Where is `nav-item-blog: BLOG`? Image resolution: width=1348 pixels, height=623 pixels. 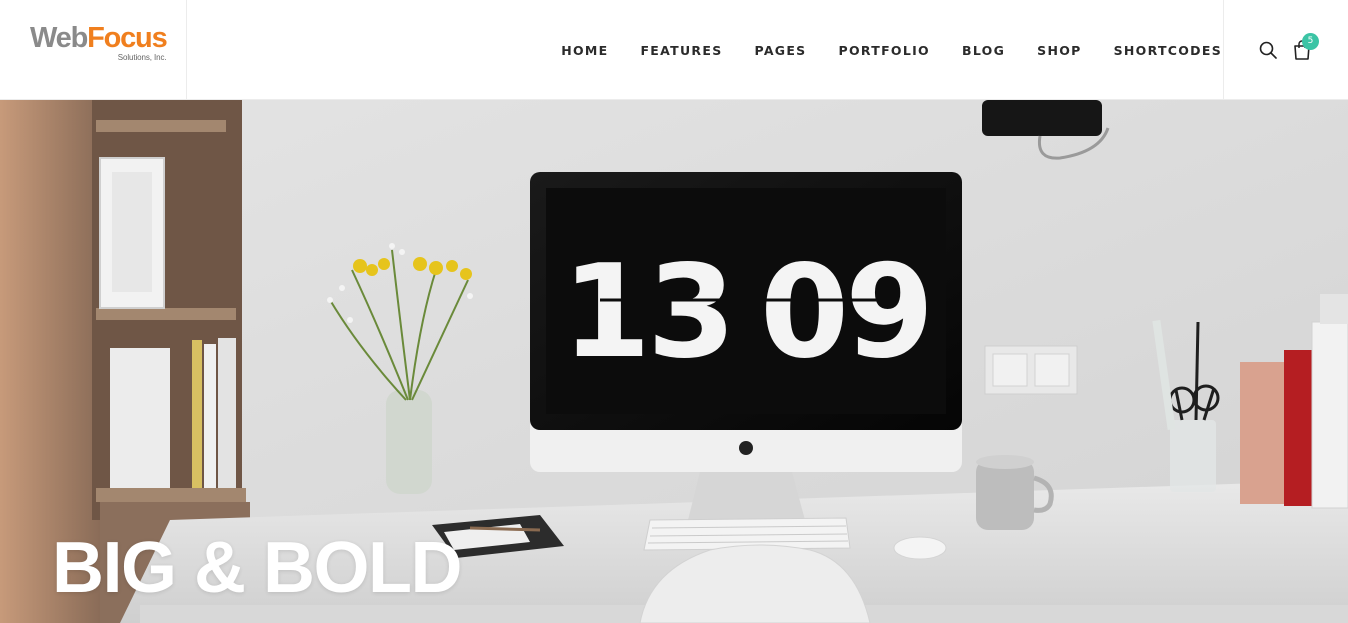 nav-item-blog: BLOG is located at coordinates (983, 50).